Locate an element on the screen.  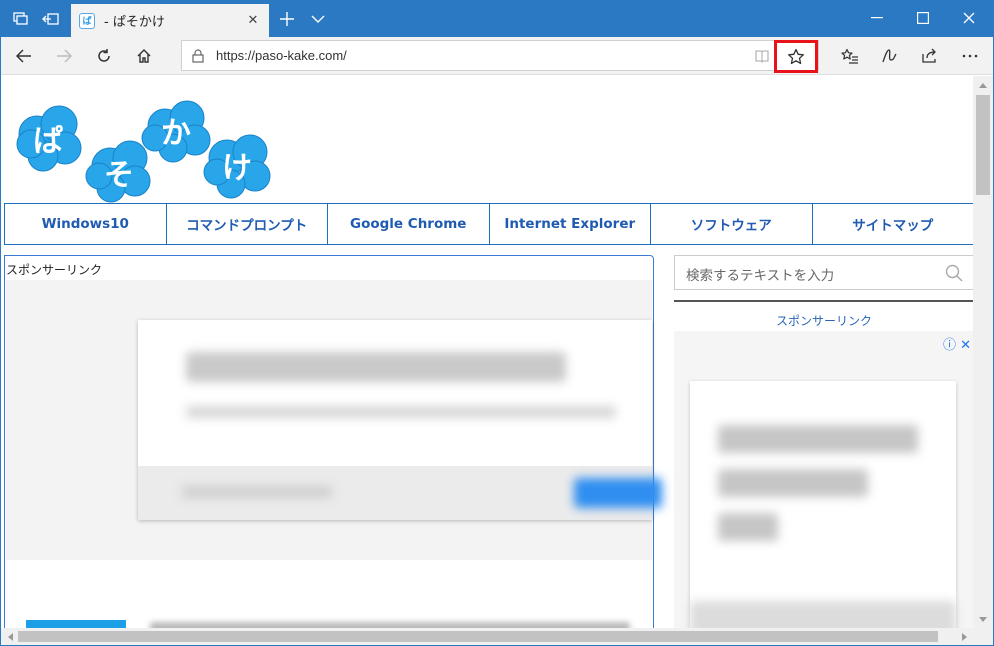
maximize-button is located at coordinates (923, 18).